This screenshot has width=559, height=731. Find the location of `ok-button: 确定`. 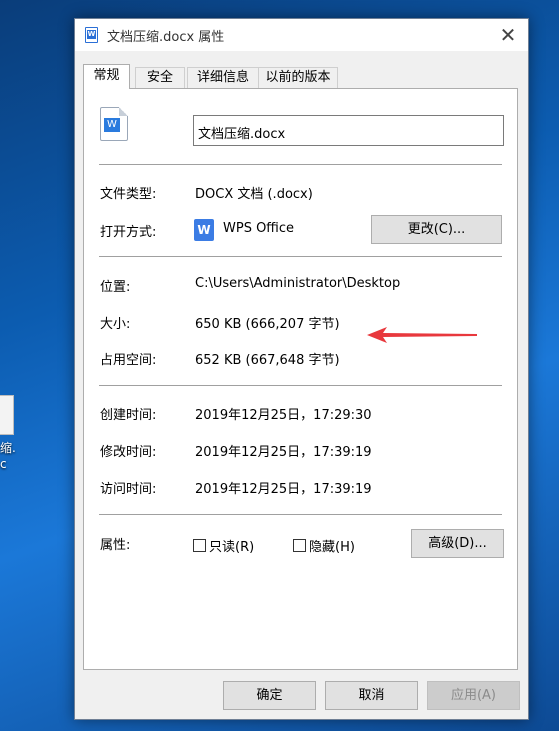

ok-button: 确定 is located at coordinates (269, 695).